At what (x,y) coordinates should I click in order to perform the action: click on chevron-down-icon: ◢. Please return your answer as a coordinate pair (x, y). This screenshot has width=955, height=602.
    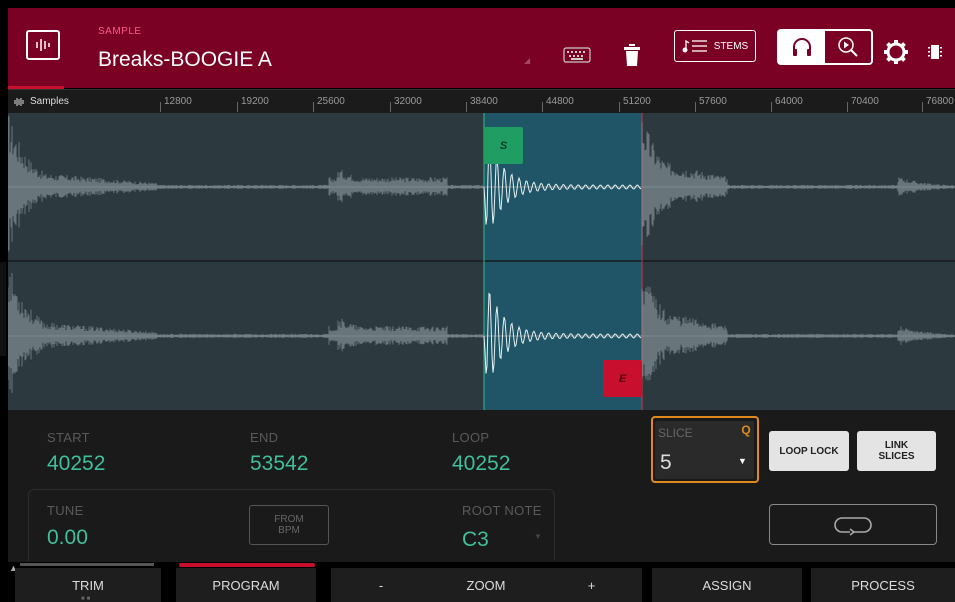
    Looking at the image, I should click on (527, 60).